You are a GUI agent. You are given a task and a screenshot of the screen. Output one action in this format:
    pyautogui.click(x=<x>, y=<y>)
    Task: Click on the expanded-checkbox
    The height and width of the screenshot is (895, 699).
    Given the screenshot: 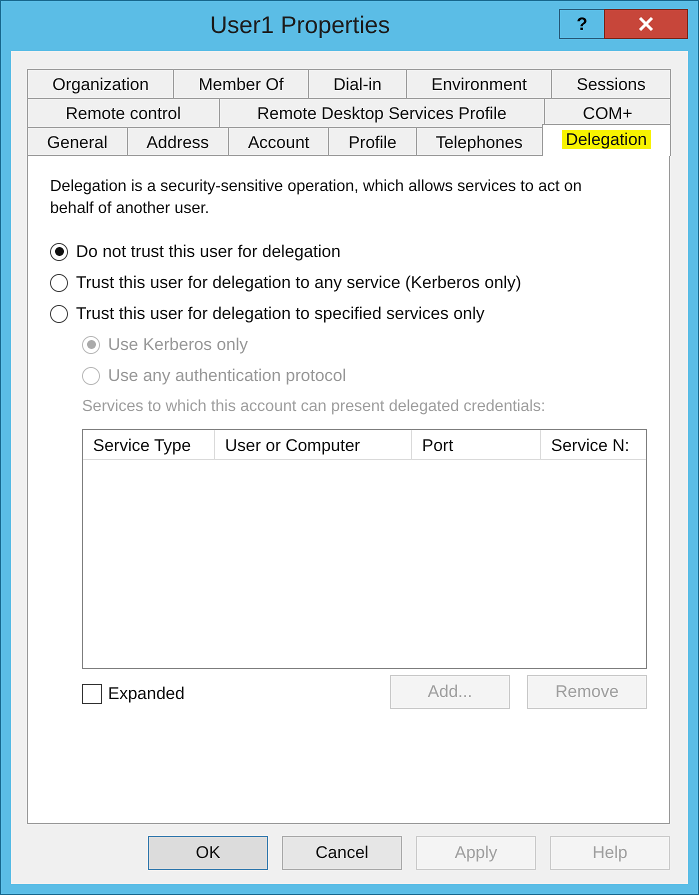 What is the action you would take?
    pyautogui.click(x=92, y=694)
    